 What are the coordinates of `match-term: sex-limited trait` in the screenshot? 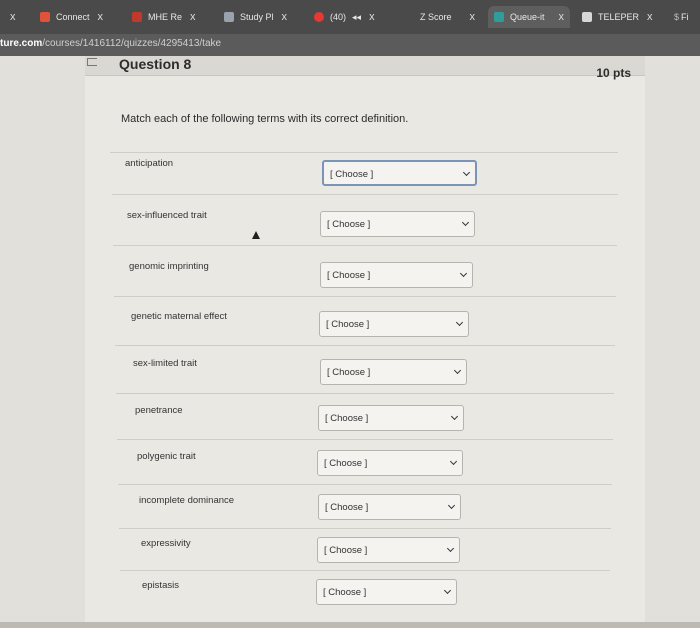 It's located at (165, 363).